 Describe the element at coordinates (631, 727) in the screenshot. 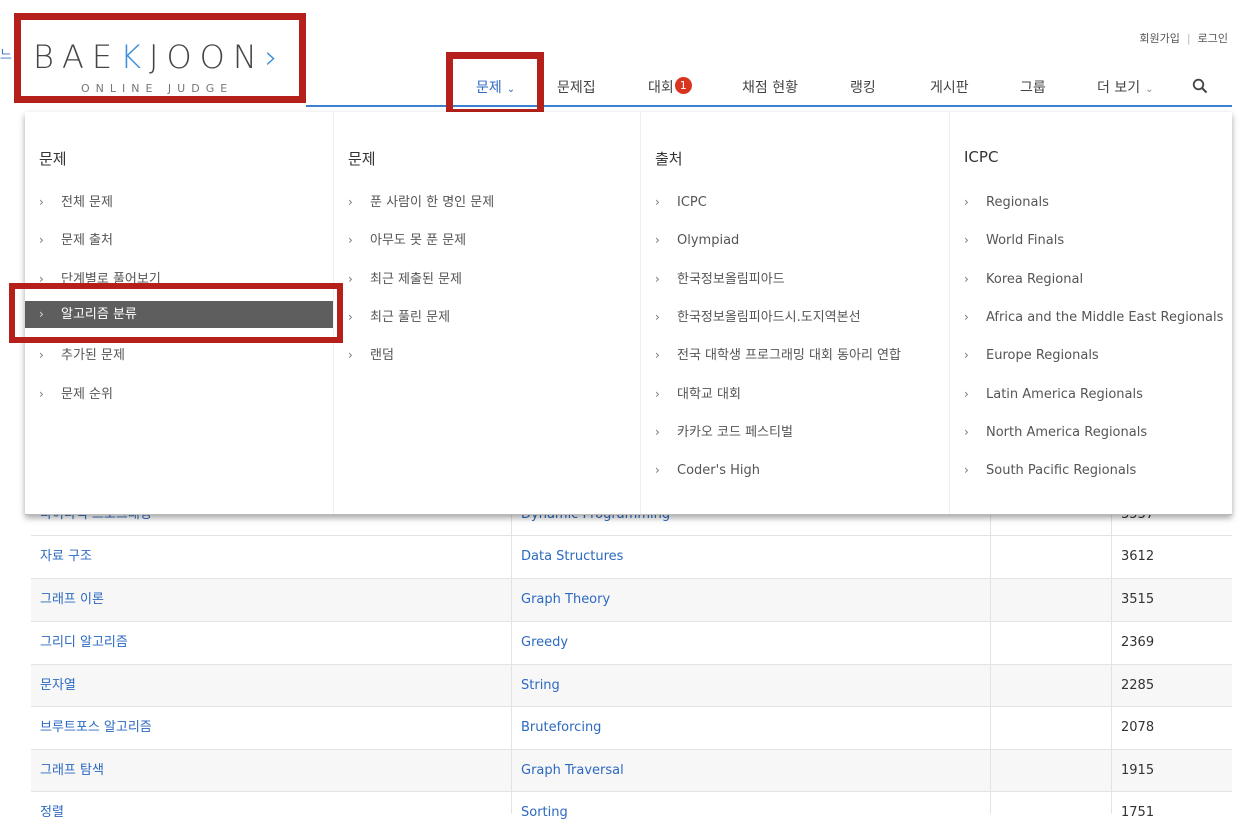

I see `table-row: 브루트포스 알고리즘 Bruteforcing 2078` at that location.